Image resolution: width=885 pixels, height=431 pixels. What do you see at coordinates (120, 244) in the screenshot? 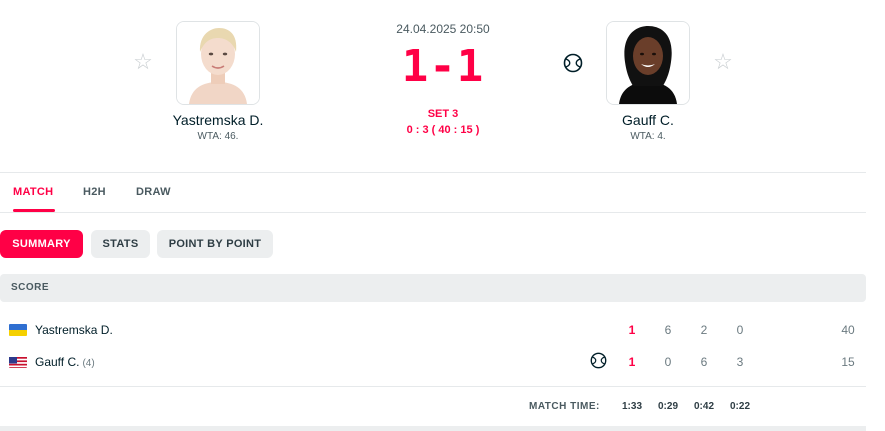
I see `subtab-stats: STATS` at bounding box center [120, 244].